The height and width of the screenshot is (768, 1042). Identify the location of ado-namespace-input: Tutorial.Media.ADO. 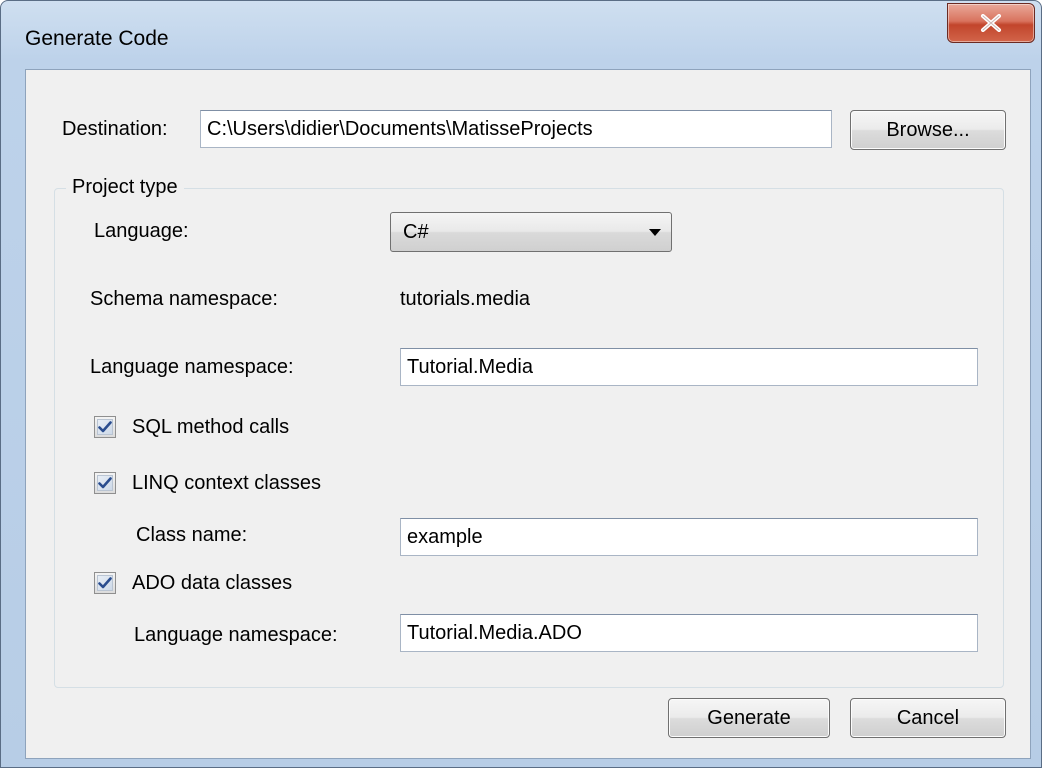
(689, 633).